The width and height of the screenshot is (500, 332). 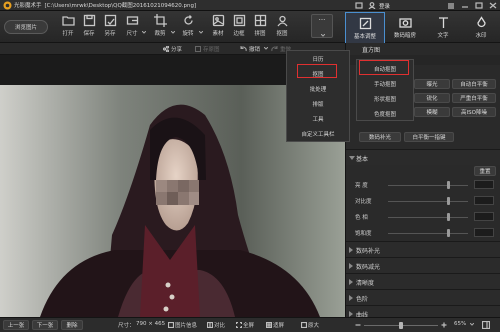 I want to click on zoom-out-icon, so click(x=358, y=325).